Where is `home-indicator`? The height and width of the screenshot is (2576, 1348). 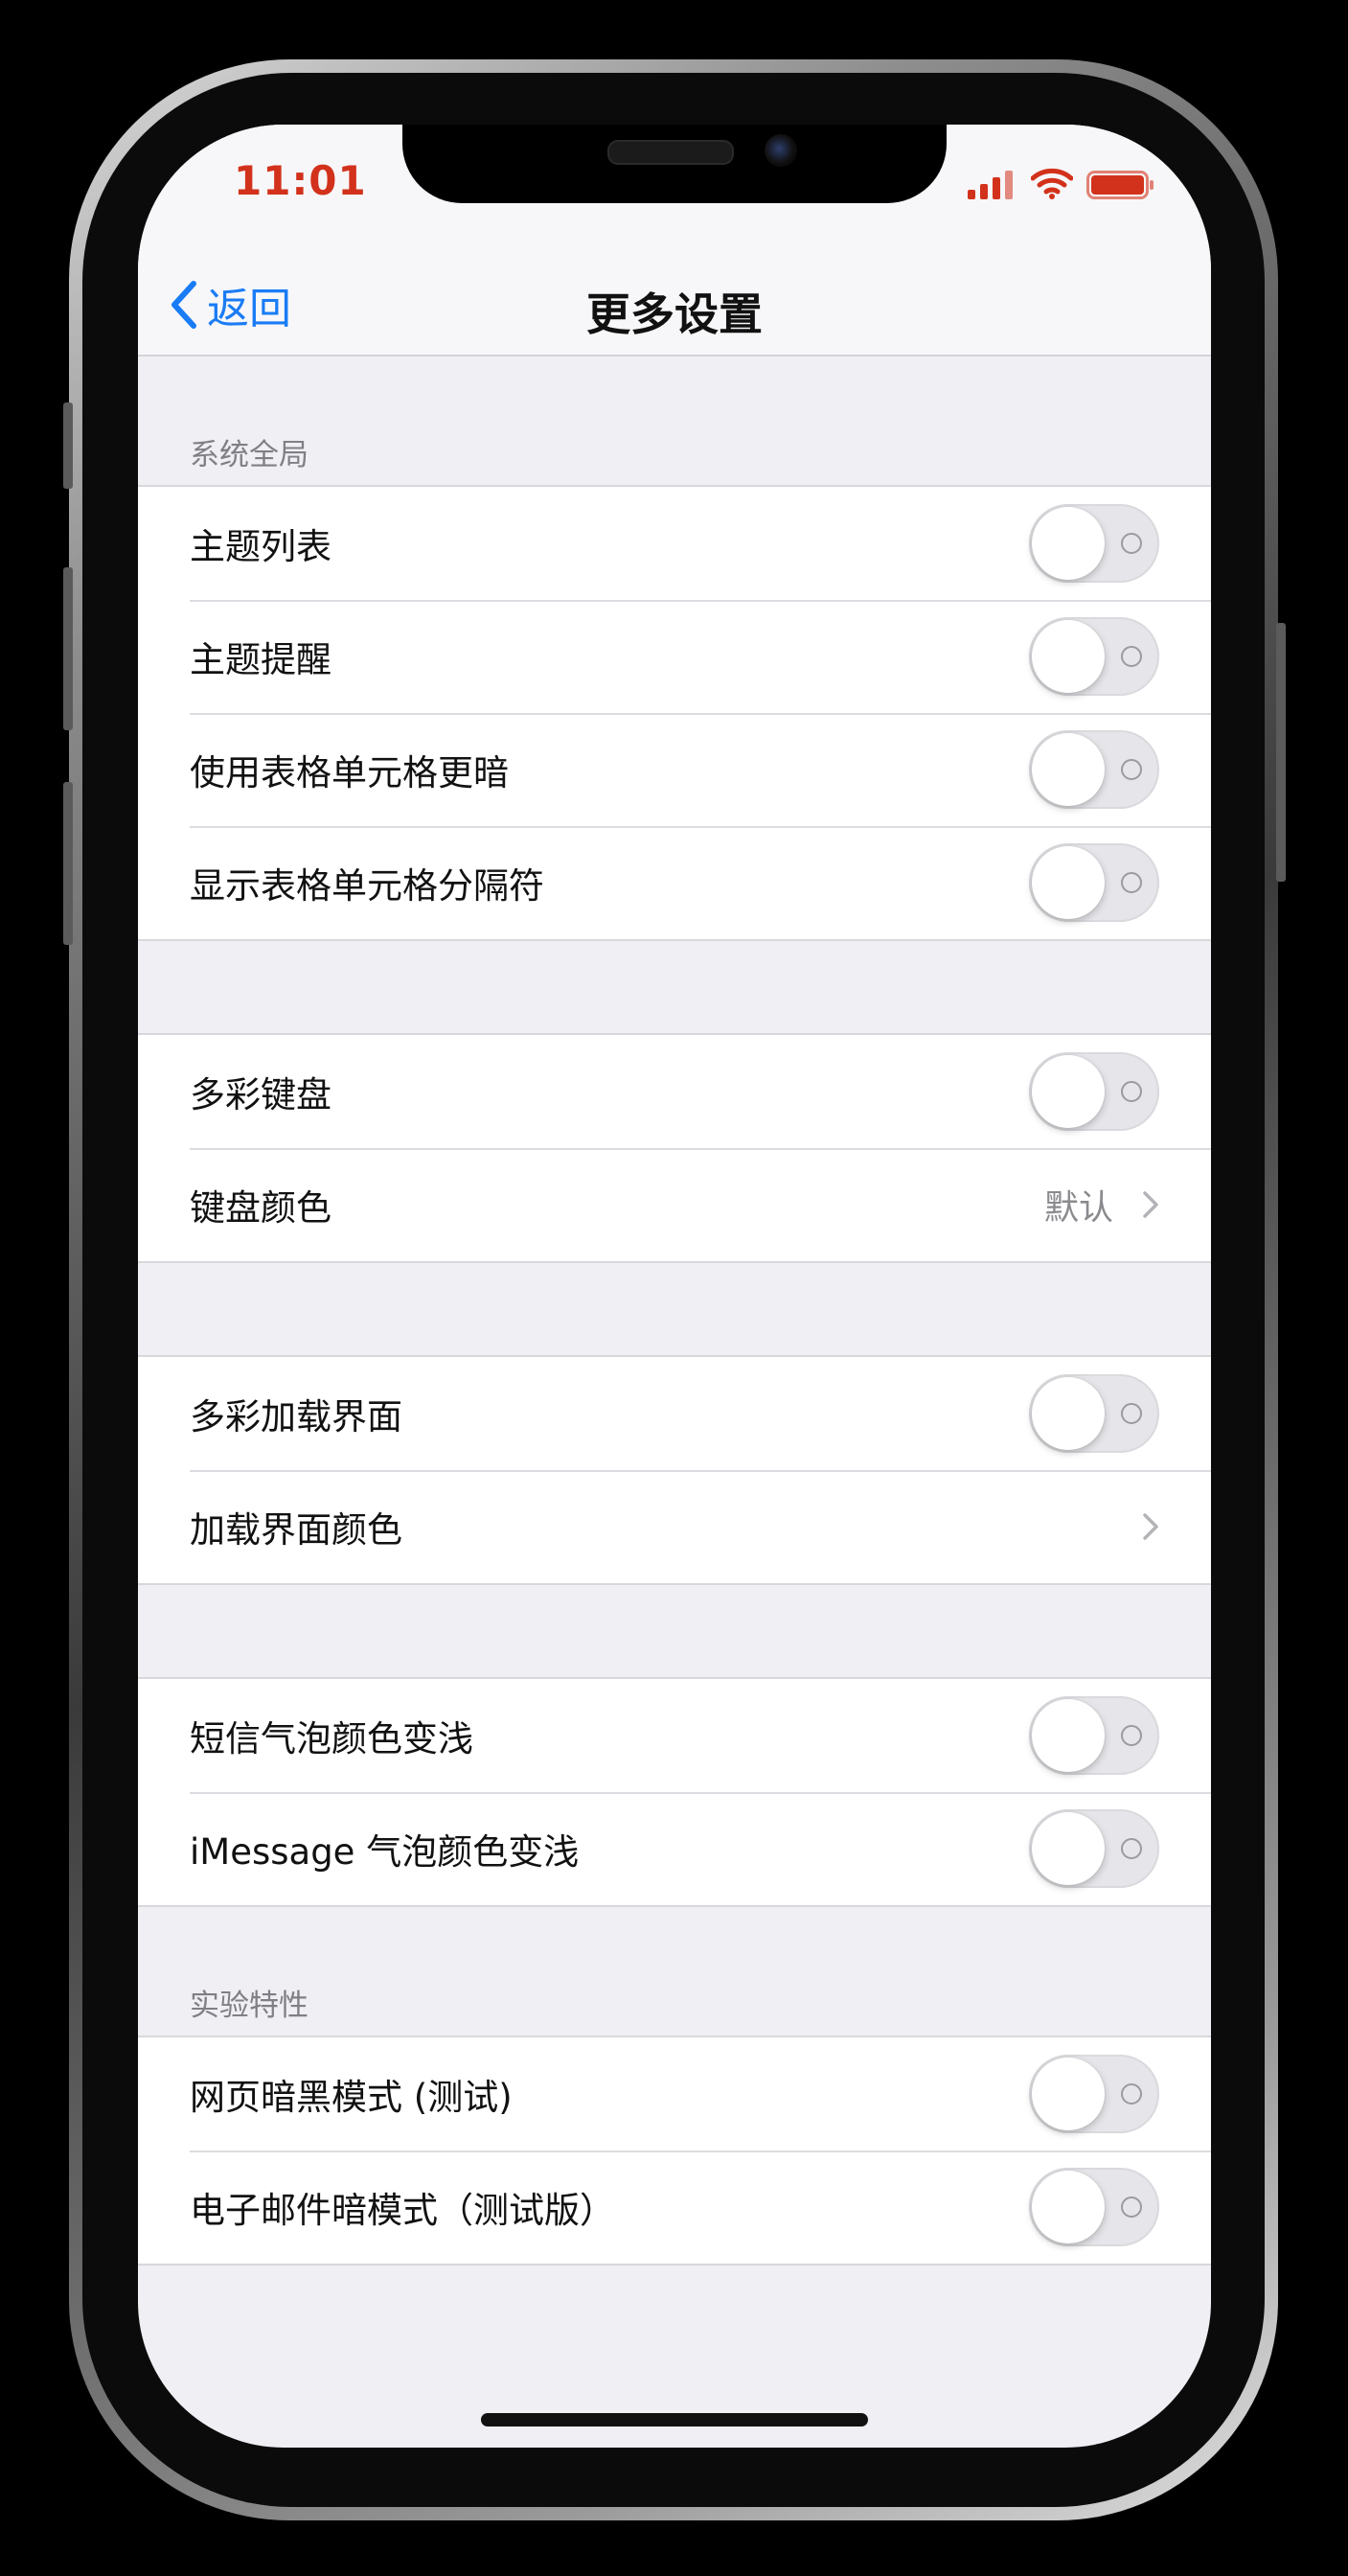 home-indicator is located at coordinates (675, 2419).